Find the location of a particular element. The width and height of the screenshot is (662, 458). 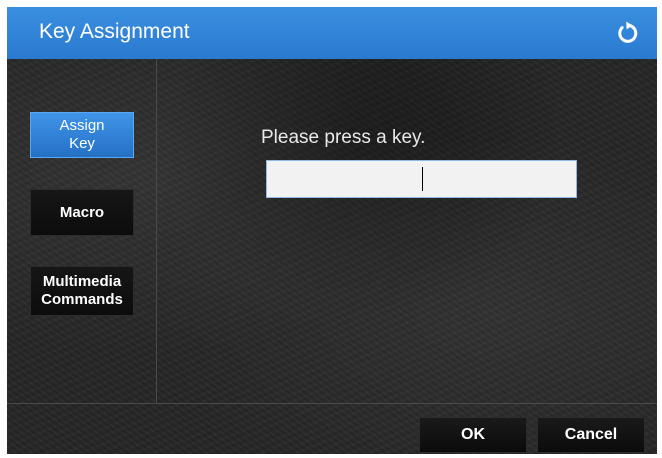

key-capture-field is located at coordinates (421, 179).